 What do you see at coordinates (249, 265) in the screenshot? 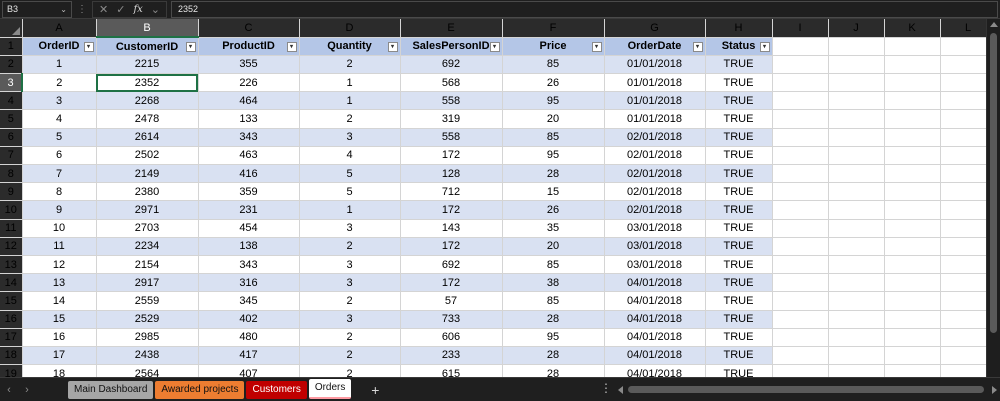
I see `table-cell: 343` at bounding box center [249, 265].